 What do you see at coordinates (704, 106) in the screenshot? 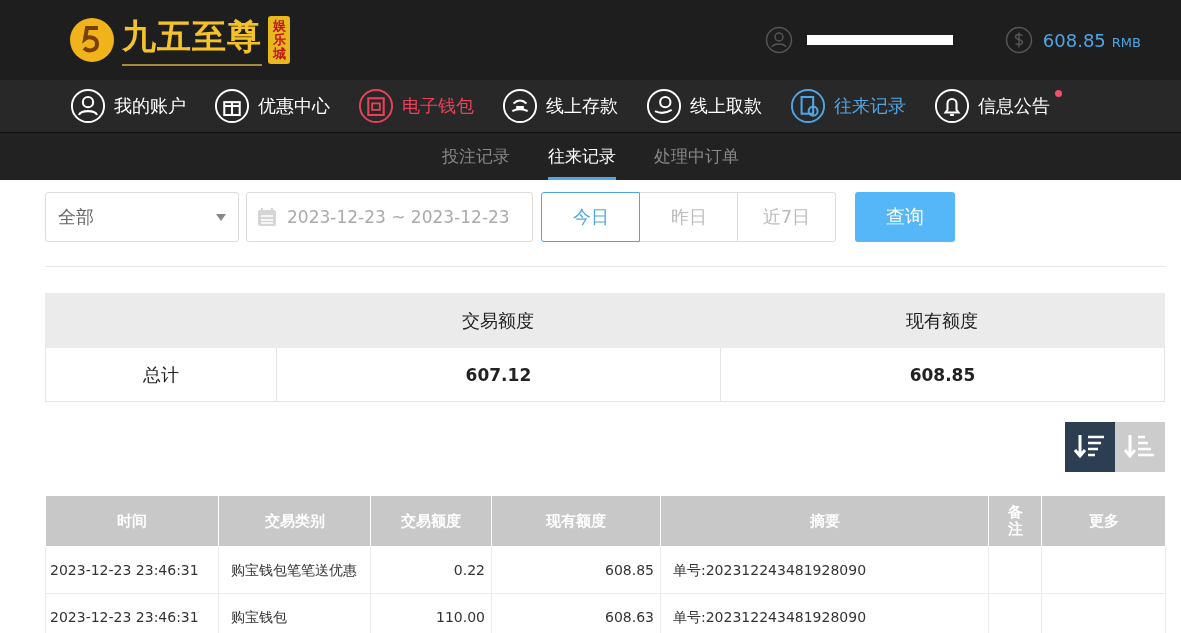
I see `nav-item: 线上取款` at bounding box center [704, 106].